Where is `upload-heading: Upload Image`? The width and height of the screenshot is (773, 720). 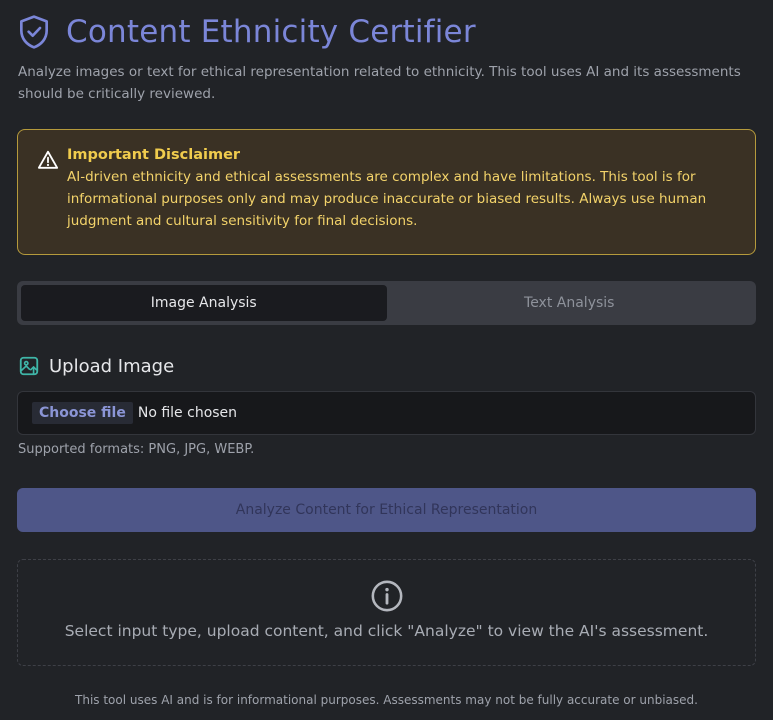 upload-heading: Upload Image is located at coordinates (96, 366).